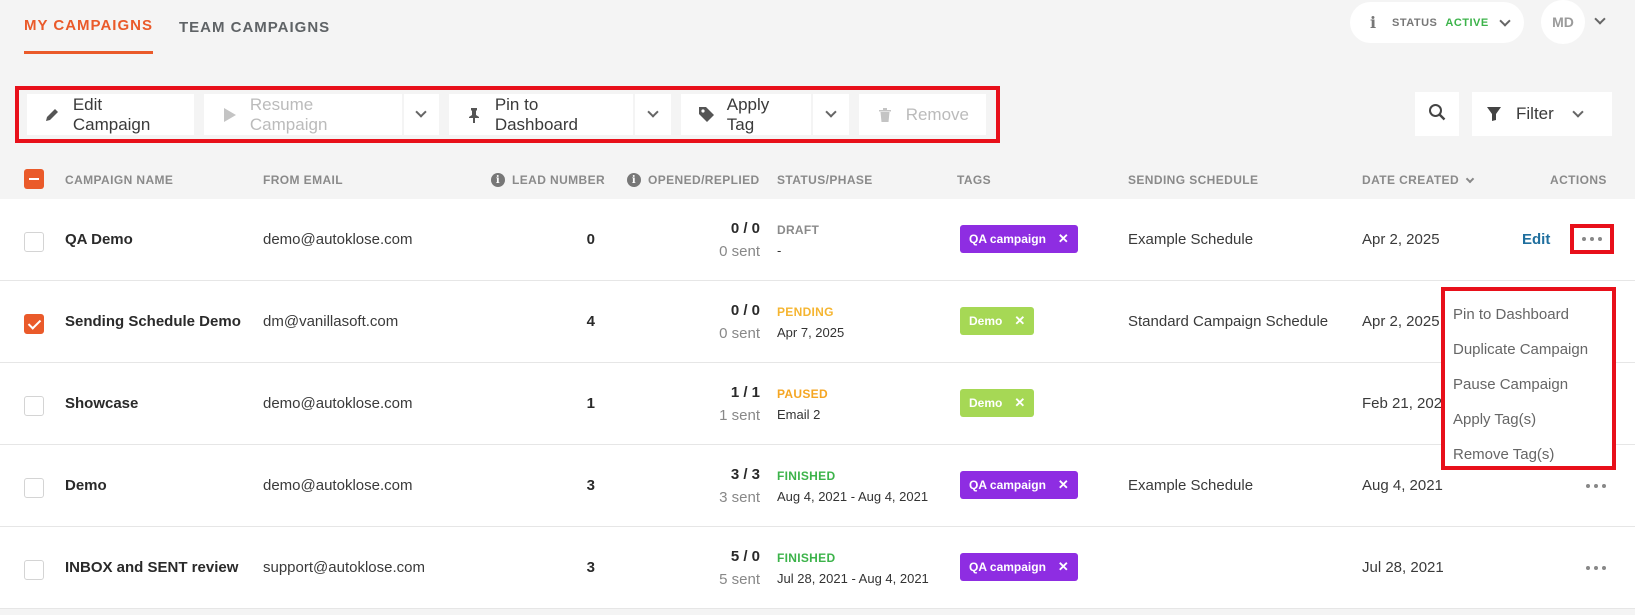 The image size is (1635, 615). Describe the element at coordinates (1411, 180) in the screenshot. I see `column-date-created-label: DATE CREATED` at that location.